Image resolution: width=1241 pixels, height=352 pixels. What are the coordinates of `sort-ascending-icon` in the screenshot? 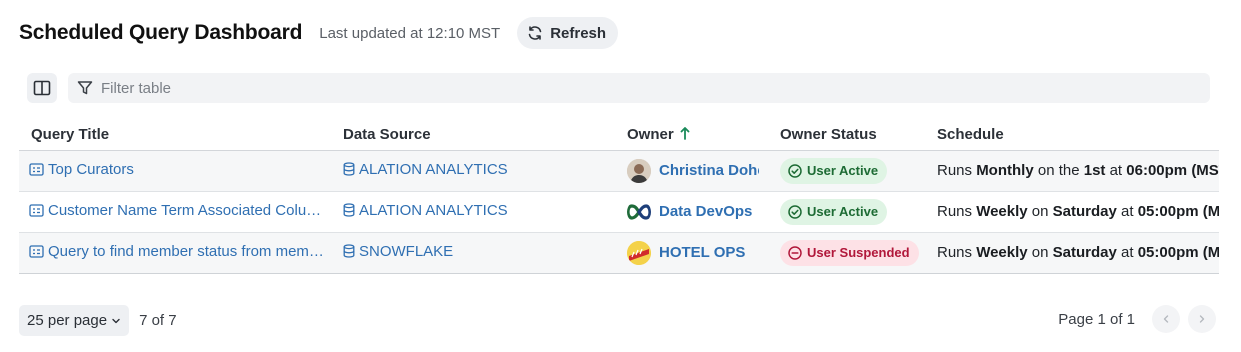 It's located at (685, 134).